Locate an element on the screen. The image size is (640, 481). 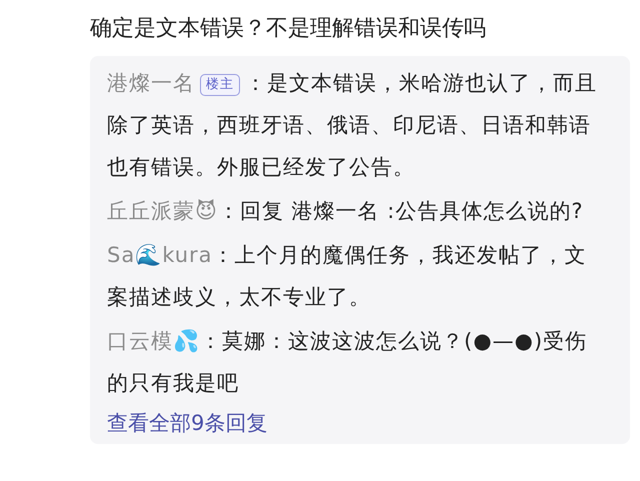
reply-comment: Sa🌊kura：上个月的魔偶任务，我还发帖了，文案描述歧义，太不专业了。 is located at coordinates (347, 276).